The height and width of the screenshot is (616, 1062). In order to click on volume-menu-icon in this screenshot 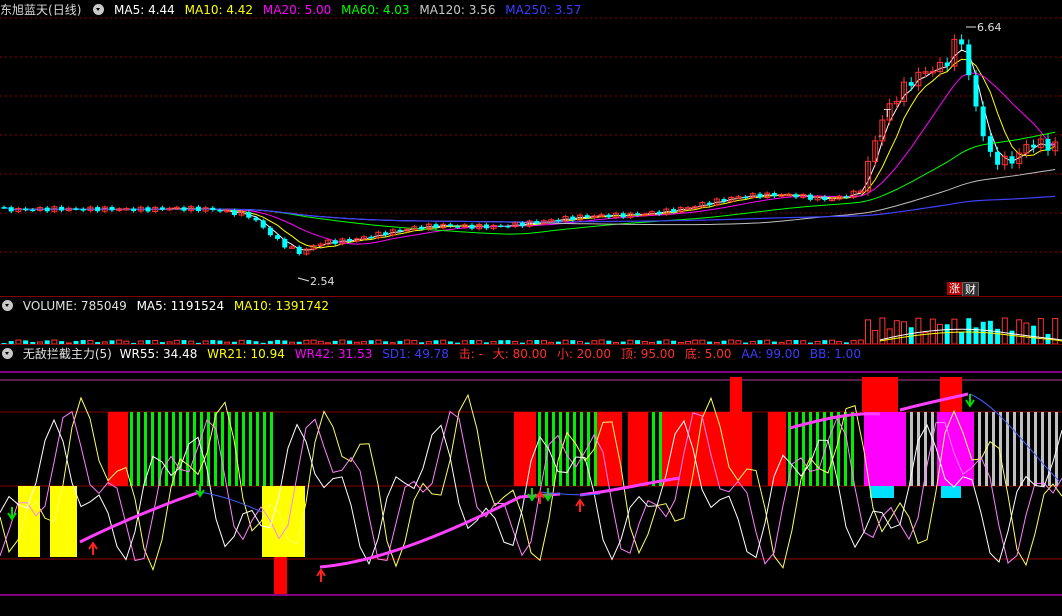, I will do `click(7, 305)`.